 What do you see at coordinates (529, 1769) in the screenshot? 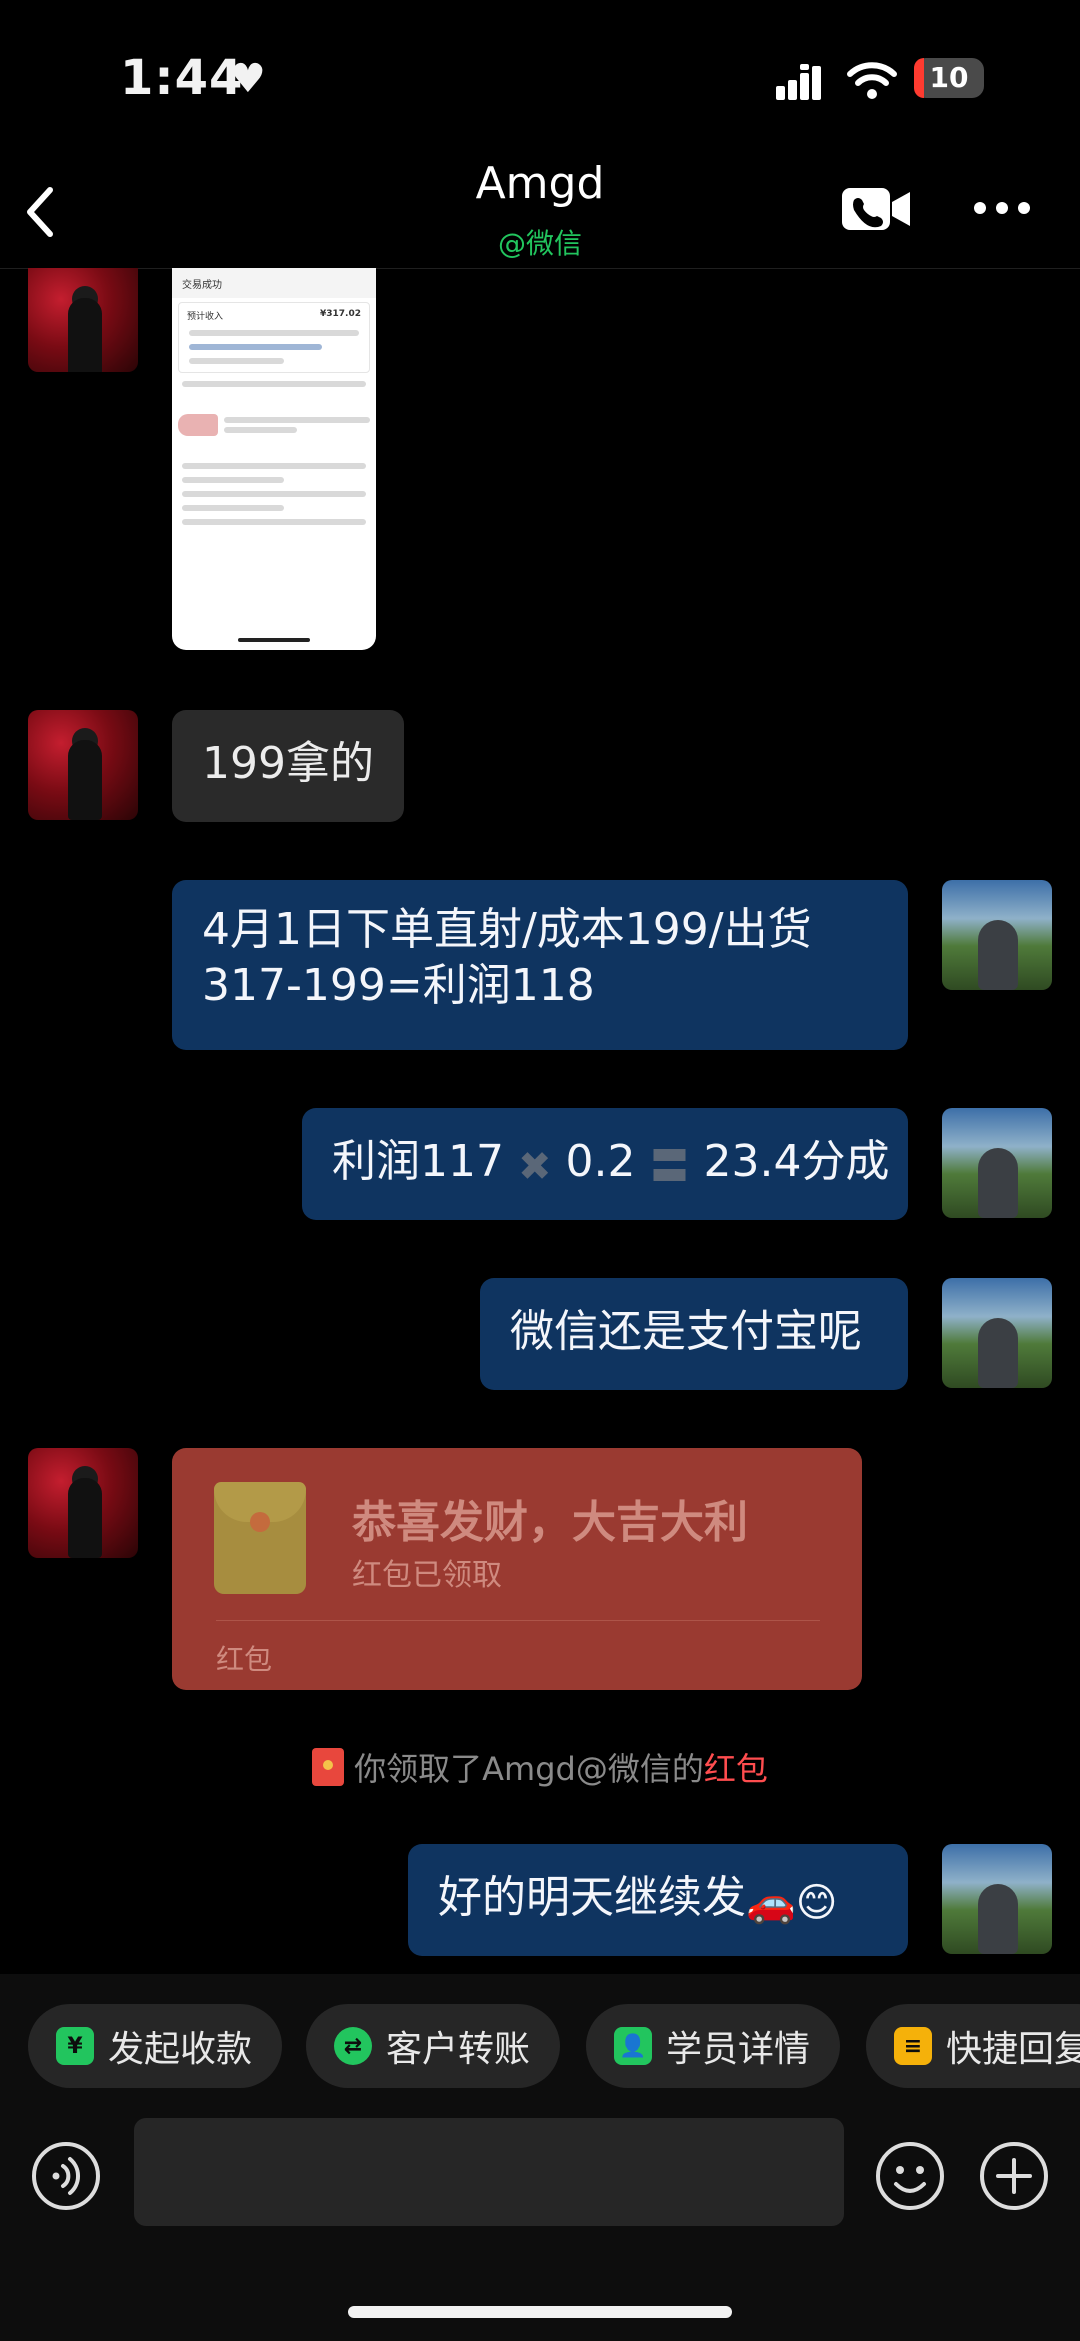
I see `system-notice-text: 你领取了Amgd@微信的` at bounding box center [529, 1769].